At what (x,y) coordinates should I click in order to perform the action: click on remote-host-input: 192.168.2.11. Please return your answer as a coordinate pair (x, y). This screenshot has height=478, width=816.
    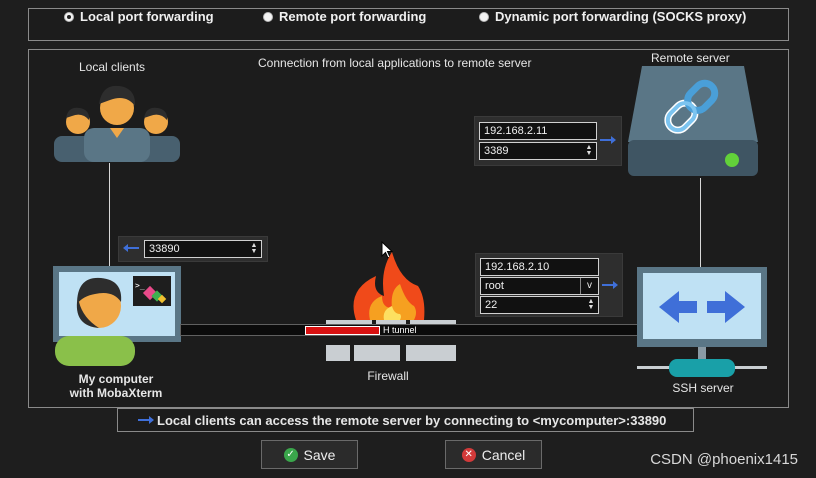
    Looking at the image, I should click on (538, 131).